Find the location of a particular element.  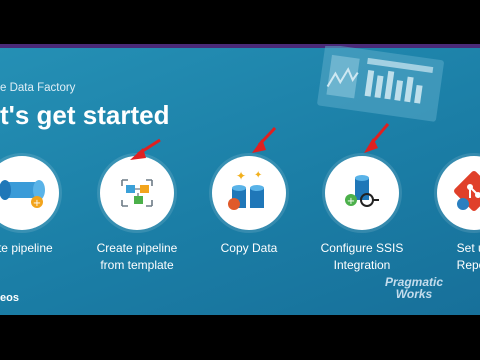

copy-data-icon: ✦ ✦ is located at coordinates (246, 189).